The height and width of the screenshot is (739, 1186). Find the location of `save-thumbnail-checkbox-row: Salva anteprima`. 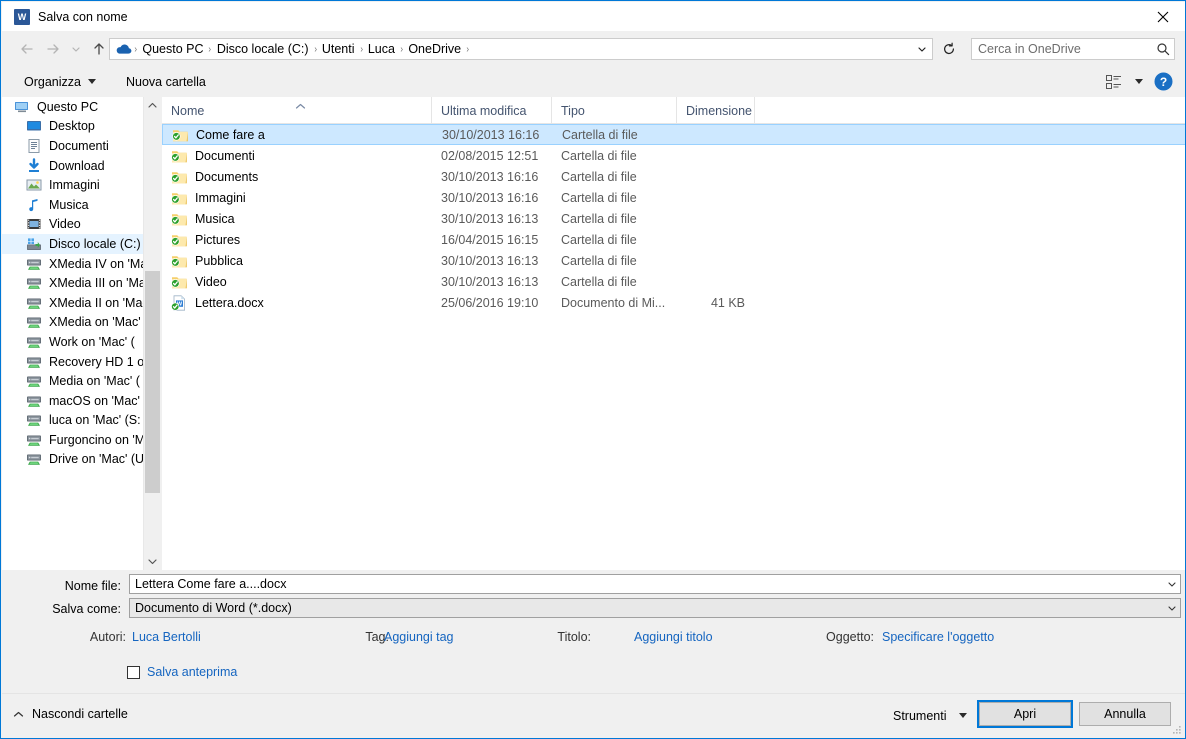

save-thumbnail-checkbox-row: Salva anteprima is located at coordinates (182, 672).